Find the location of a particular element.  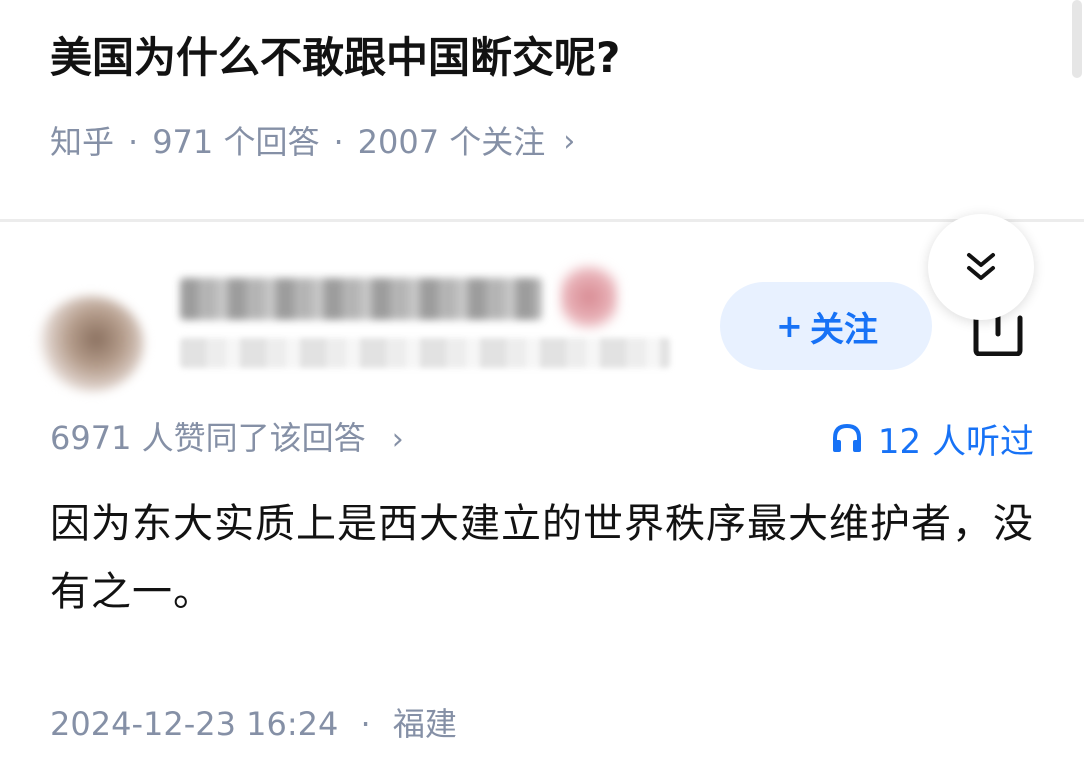

follow-label: 关注 is located at coordinates (844, 329).